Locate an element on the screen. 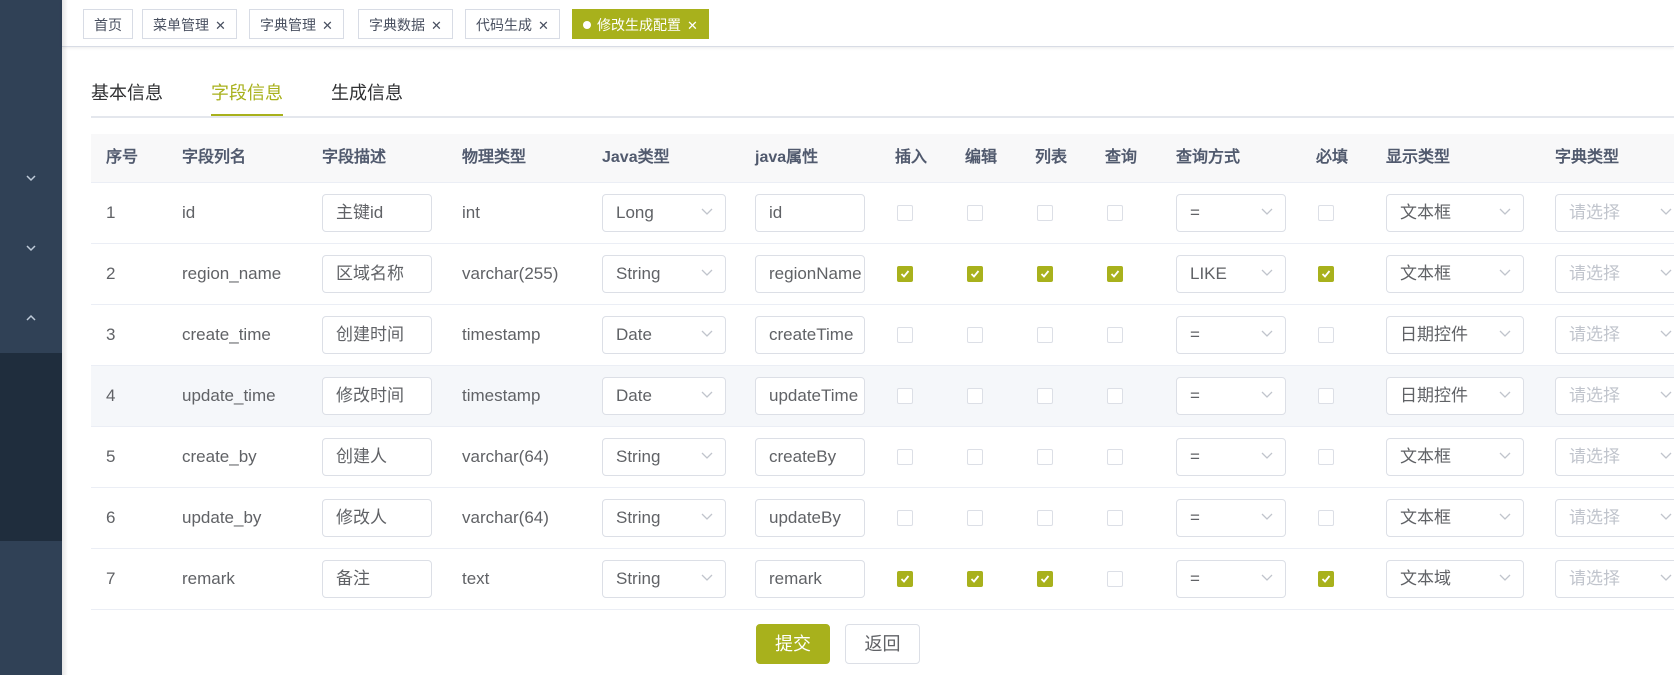 The width and height of the screenshot is (1674, 675). java-property-input: createBy is located at coordinates (810, 457).